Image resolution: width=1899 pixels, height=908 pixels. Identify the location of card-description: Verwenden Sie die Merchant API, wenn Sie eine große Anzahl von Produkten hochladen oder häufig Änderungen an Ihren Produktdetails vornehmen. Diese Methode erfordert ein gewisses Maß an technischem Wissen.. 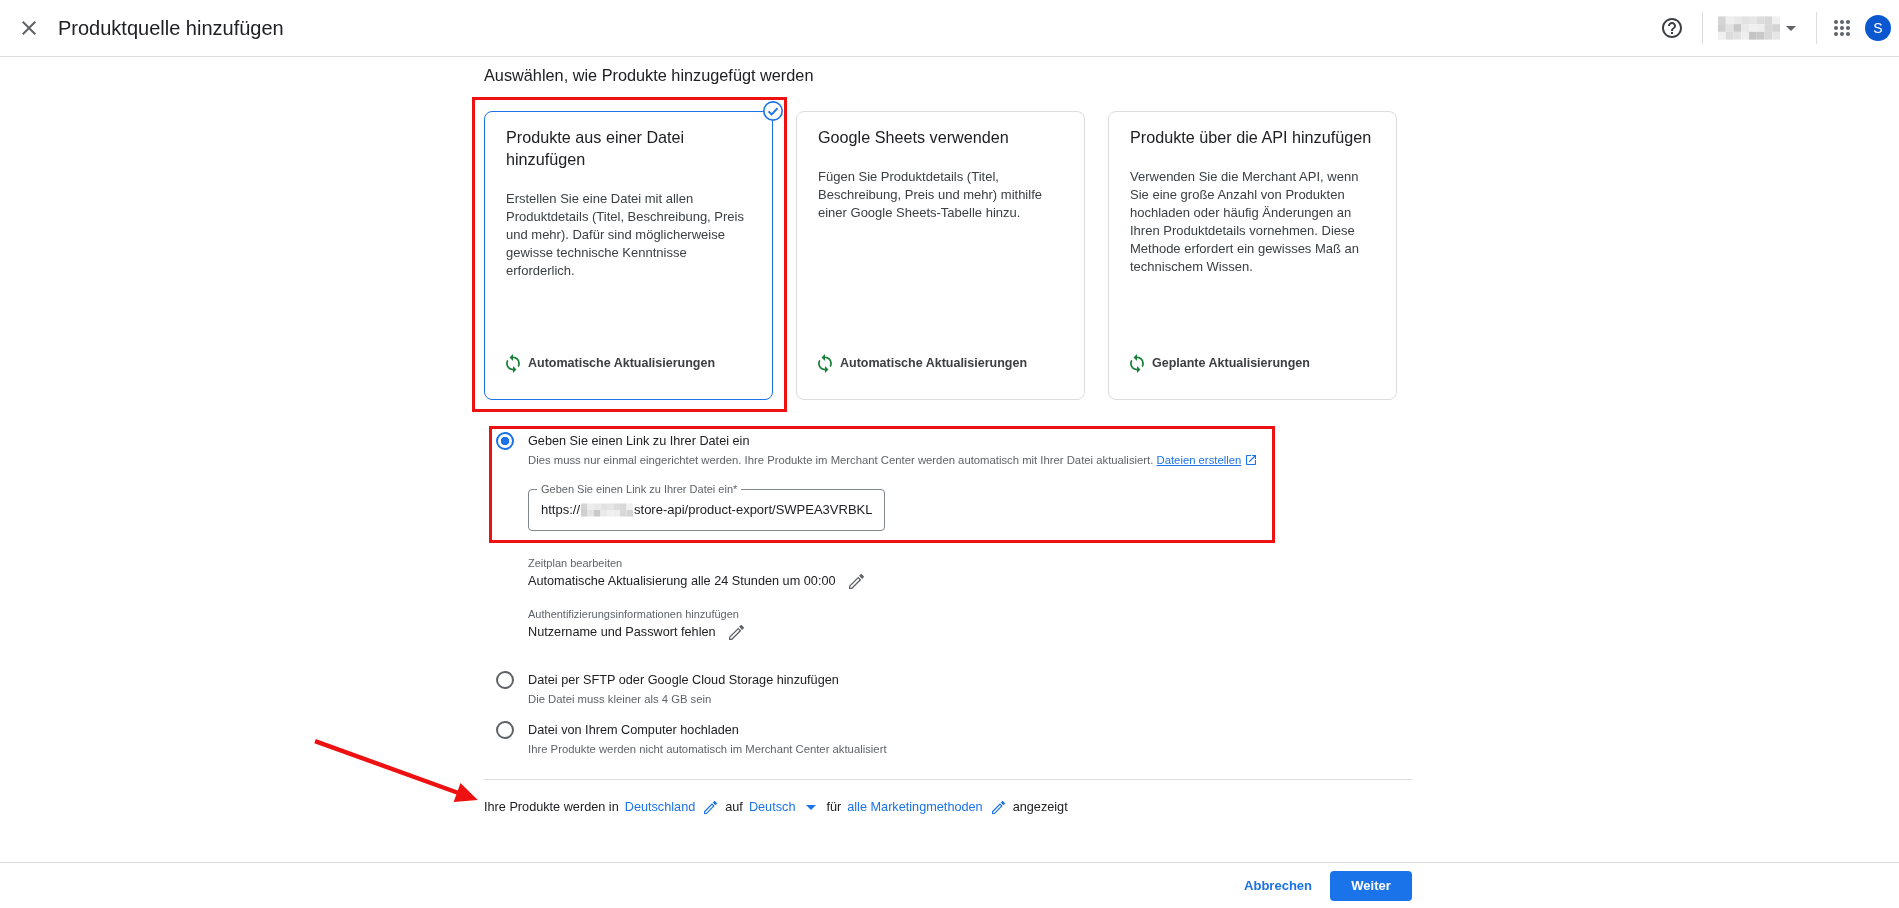
(1245, 222).